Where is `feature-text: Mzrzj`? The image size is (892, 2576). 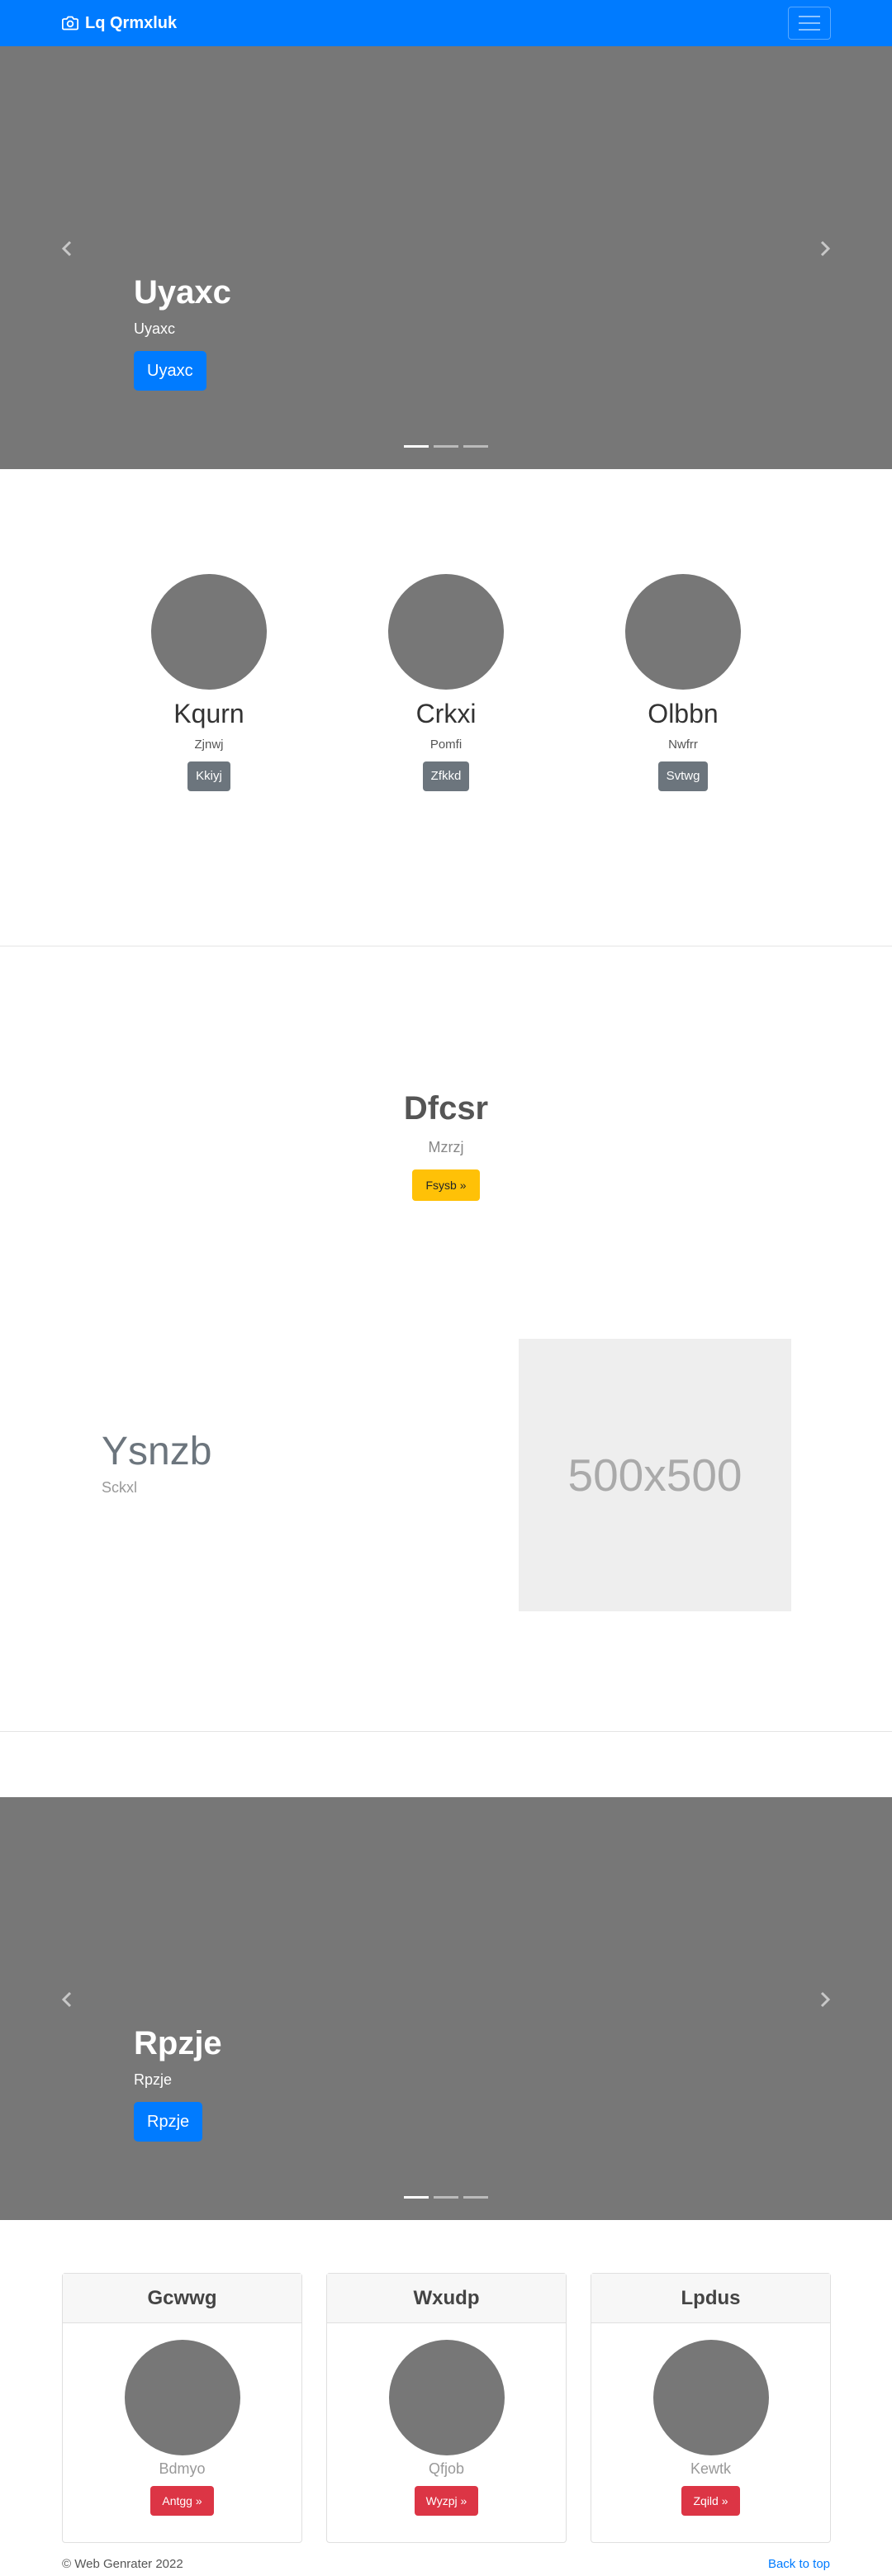 feature-text: Mzrzj is located at coordinates (446, 1147).